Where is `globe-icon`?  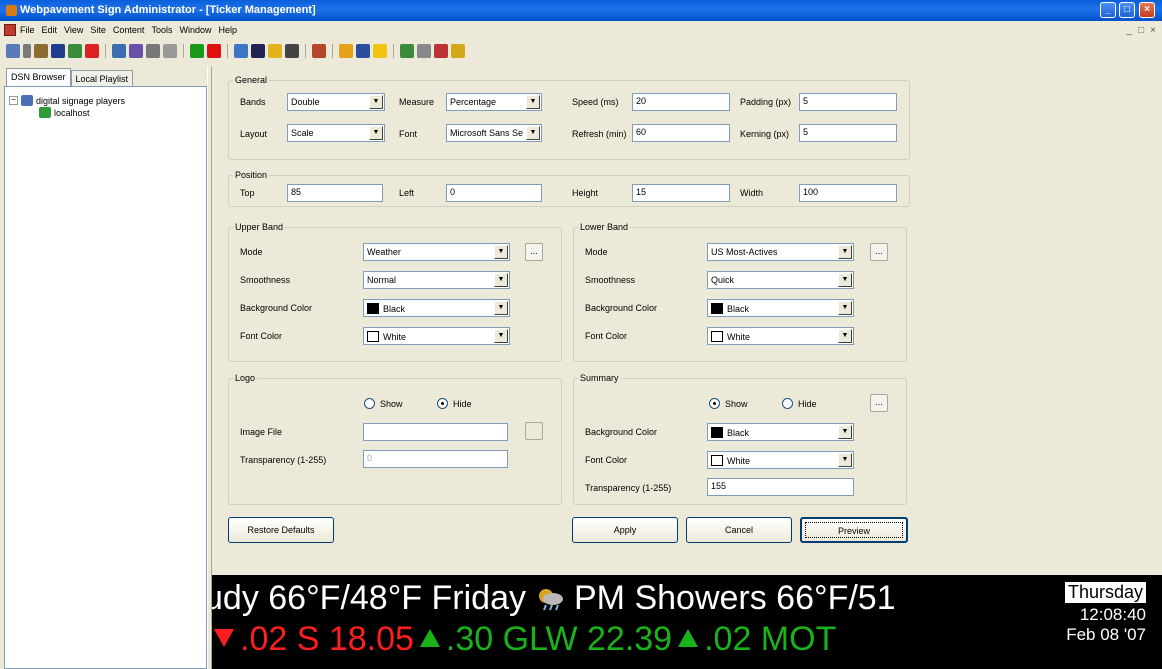 globe-icon is located at coordinates (119, 51).